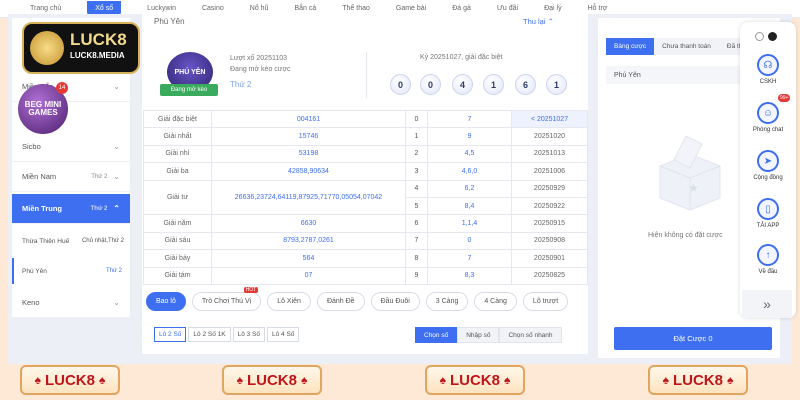 This screenshot has height=400, width=800. I want to click on tab-bang-cuoc: Bảng cược, so click(630, 46).